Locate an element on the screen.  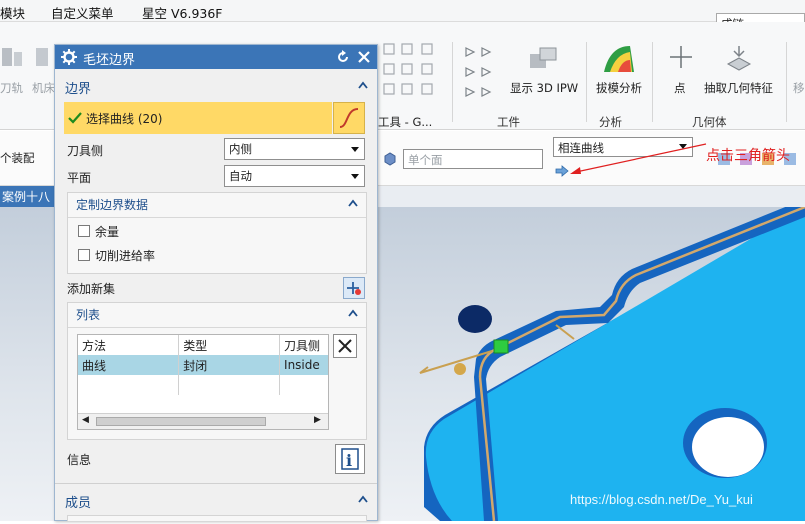
horizontal-scrollbar: ◀ ▶ is located at coordinates (203, 421).